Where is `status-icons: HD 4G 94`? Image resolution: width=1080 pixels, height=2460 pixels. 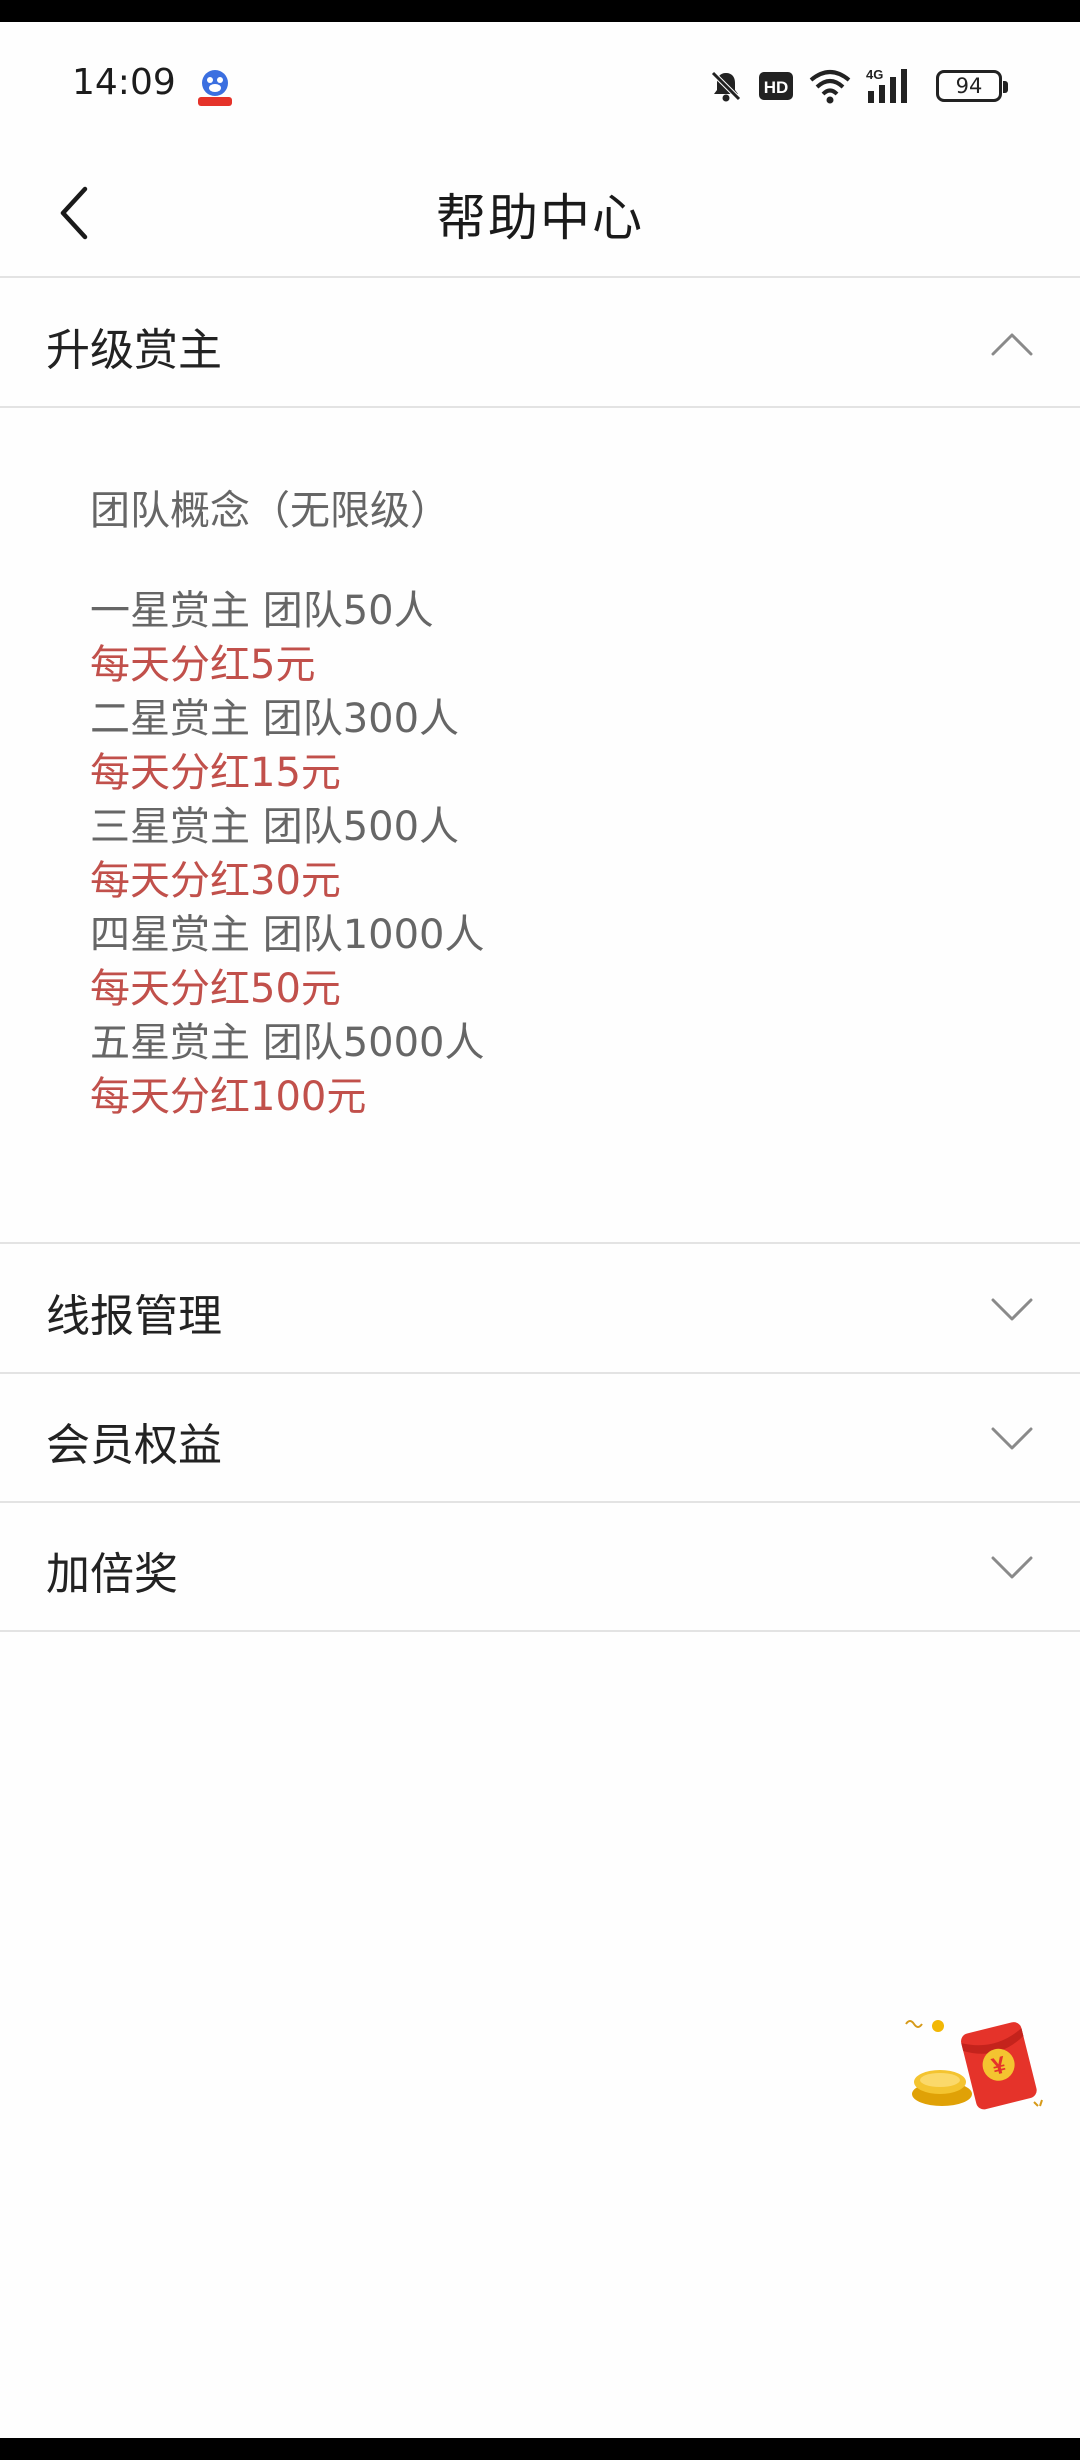 status-icons: HD 4G 94 is located at coordinates (858, 86).